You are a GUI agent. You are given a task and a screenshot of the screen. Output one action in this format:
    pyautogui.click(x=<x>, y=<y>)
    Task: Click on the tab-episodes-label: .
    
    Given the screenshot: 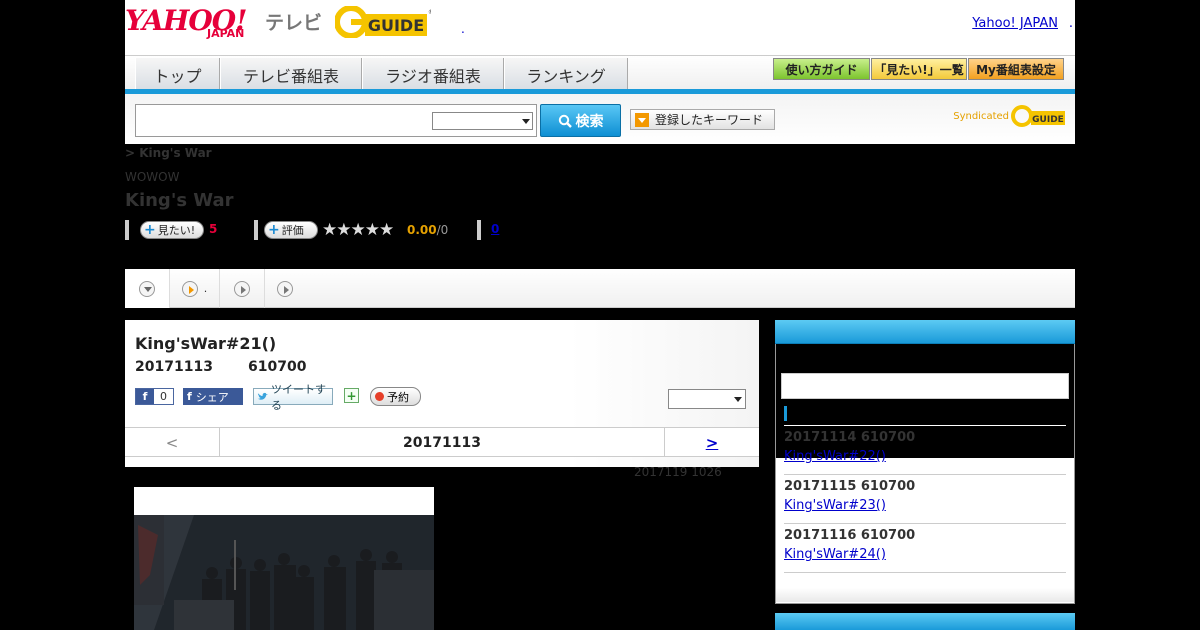 What is the action you would take?
    pyautogui.click(x=205, y=288)
    